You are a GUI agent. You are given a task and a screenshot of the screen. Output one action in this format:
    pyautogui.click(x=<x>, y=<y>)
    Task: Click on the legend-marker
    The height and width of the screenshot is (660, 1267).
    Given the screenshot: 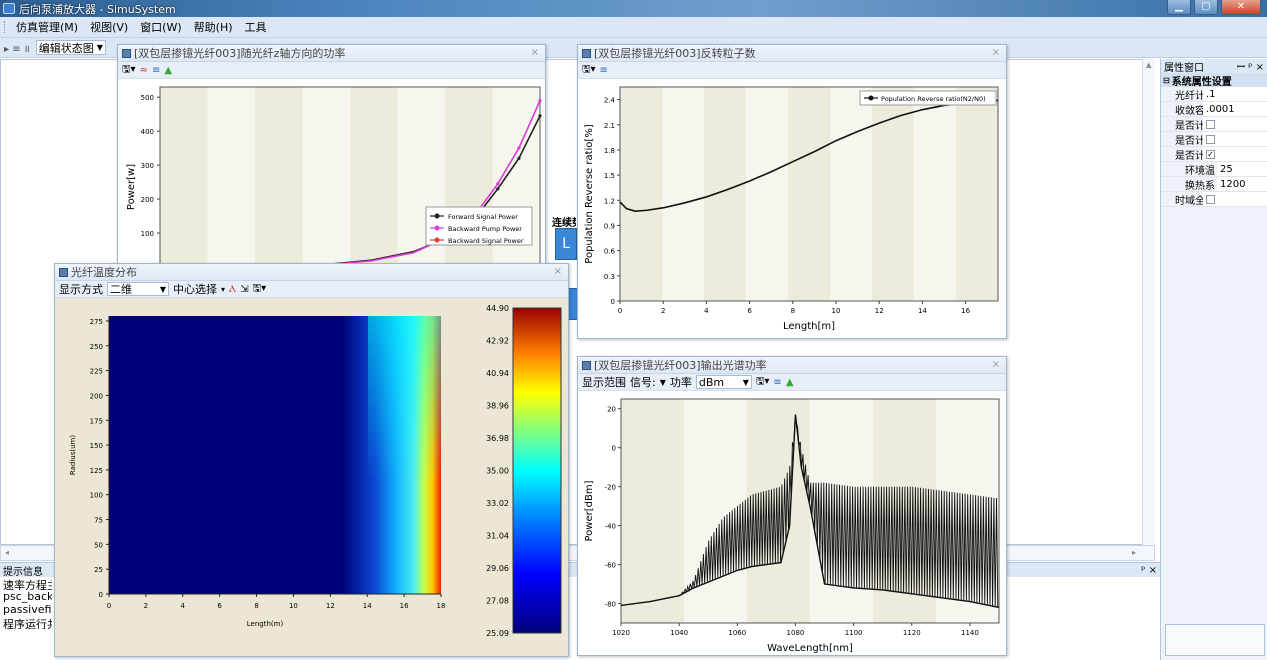 What is the action you would take?
    pyautogui.click(x=871, y=98)
    